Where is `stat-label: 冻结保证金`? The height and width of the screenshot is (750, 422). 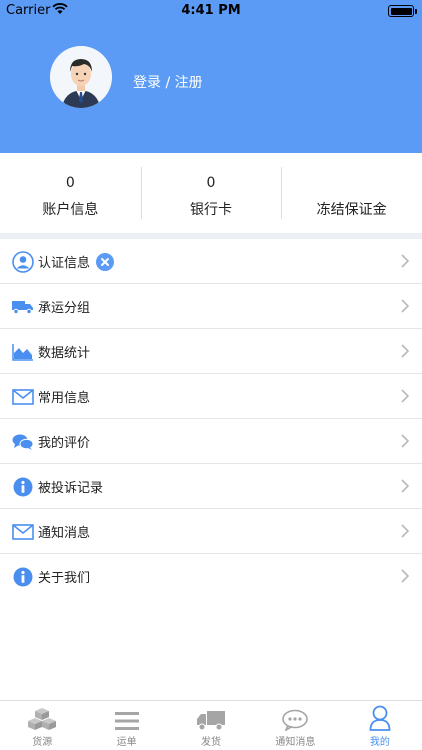
stat-label: 冻结保证金 is located at coordinates (351, 210).